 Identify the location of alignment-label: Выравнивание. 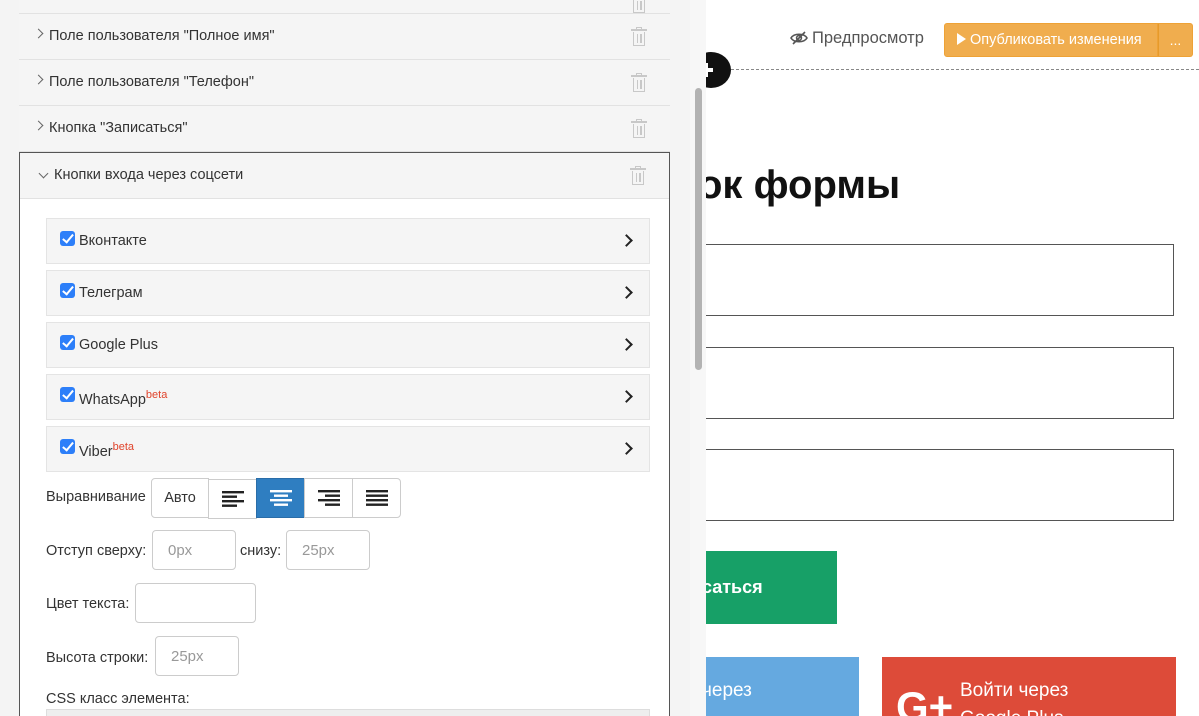
(96, 497).